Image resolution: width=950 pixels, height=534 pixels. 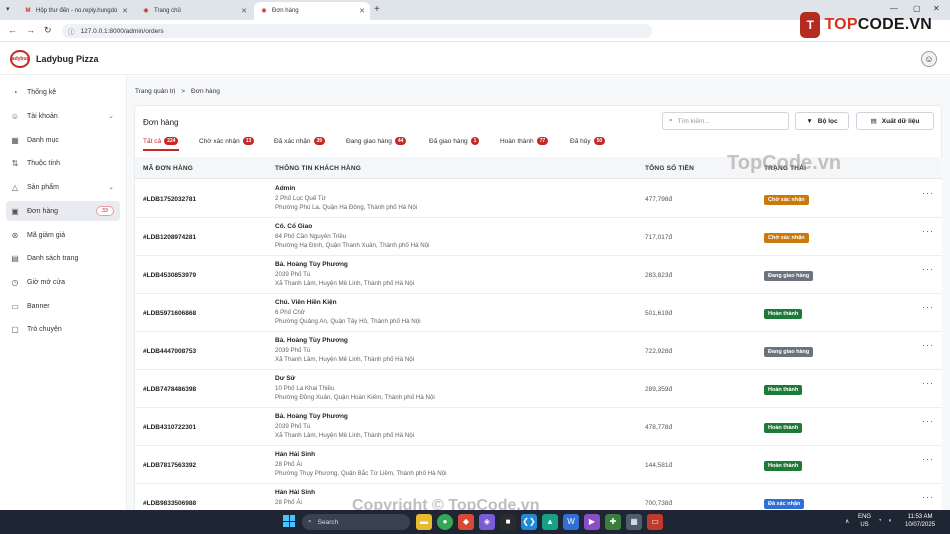 I want to click on export-button: ▤ Xuất dữ liệu, so click(x=895, y=121).